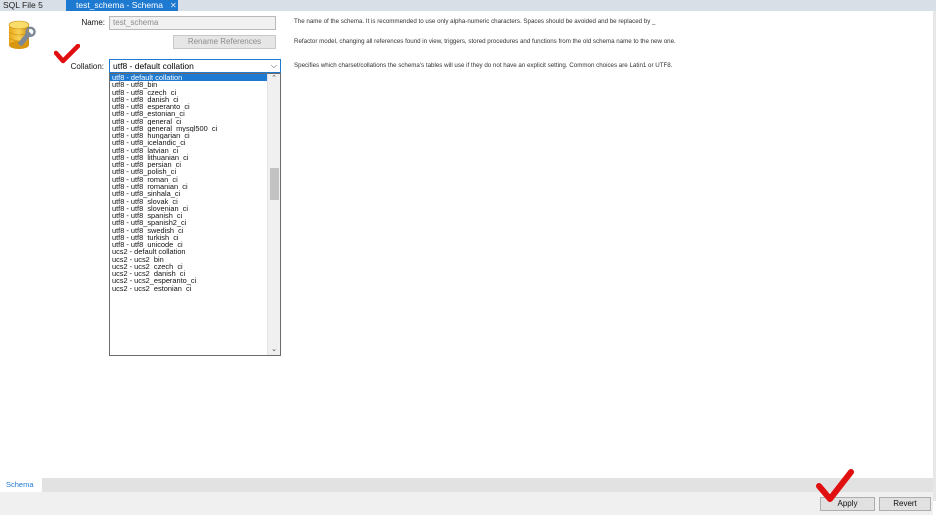 The height and width of the screenshot is (515, 936). What do you see at coordinates (188, 273) in the screenshot?
I see `collation-option: ucs2 - ucs2_danish_ci` at bounding box center [188, 273].